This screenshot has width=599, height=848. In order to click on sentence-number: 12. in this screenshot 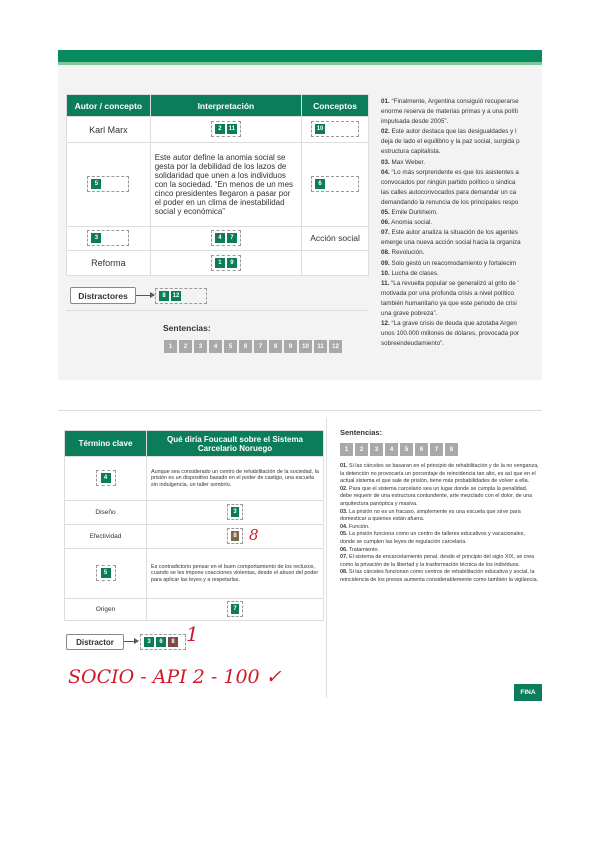, I will do `click(385, 324)`.